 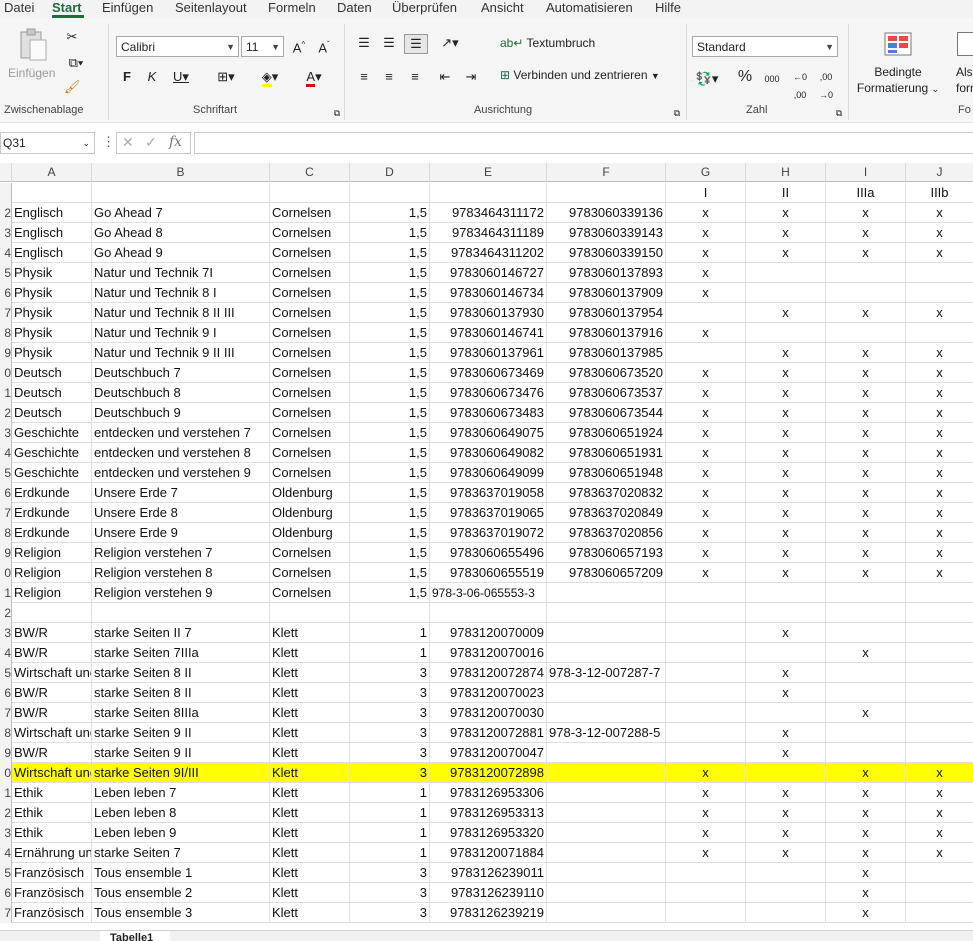 I want to click on cell-b: Natur und Technik 9 II III, so click(x=181, y=353).